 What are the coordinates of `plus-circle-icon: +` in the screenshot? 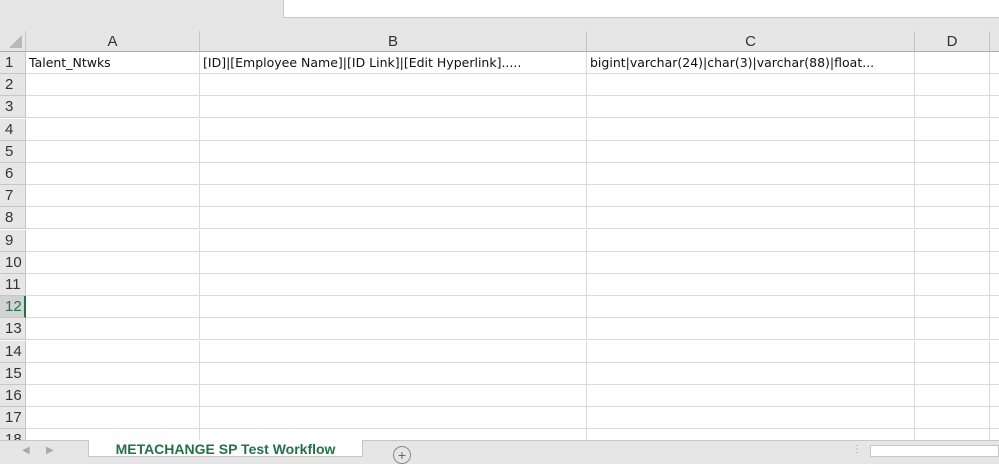 It's located at (402, 455).